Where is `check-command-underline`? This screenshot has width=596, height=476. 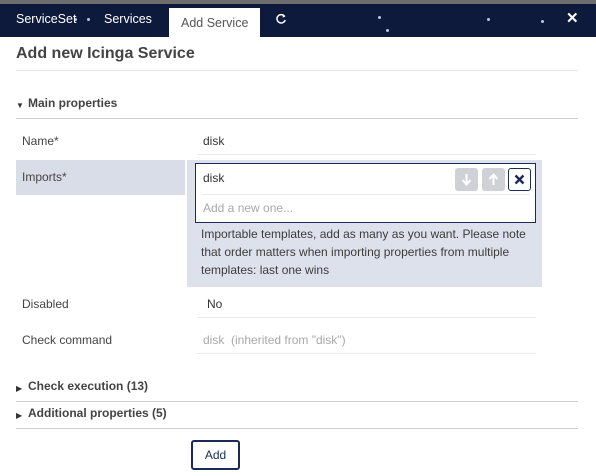
check-command-underline is located at coordinates (366, 353).